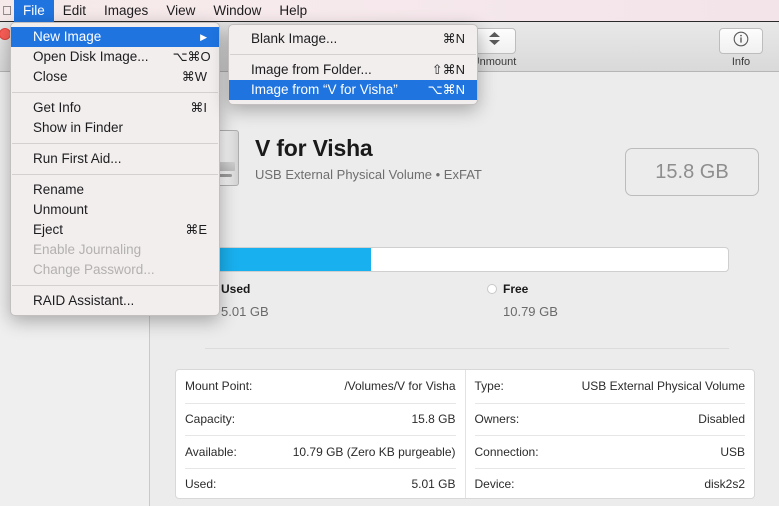 This screenshot has width=779, height=506. I want to click on legend-title-used: Used, so click(236, 289).